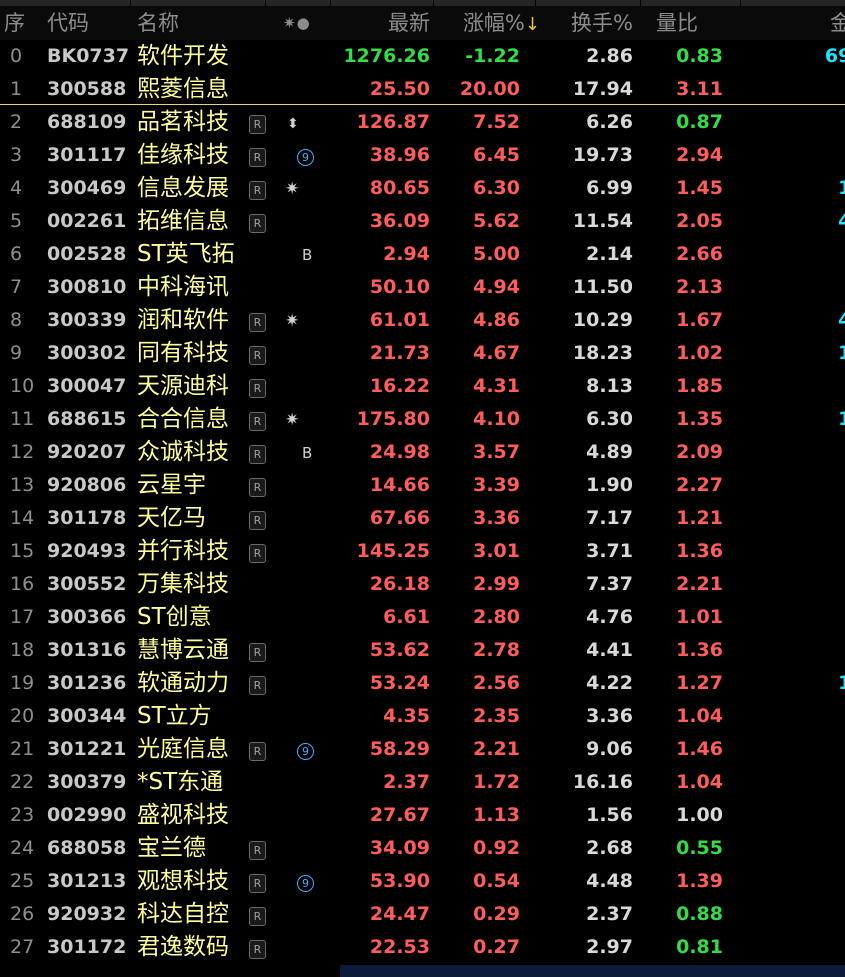 The image size is (845, 977). Describe the element at coordinates (22, 914) in the screenshot. I see `row-index: 26` at that location.